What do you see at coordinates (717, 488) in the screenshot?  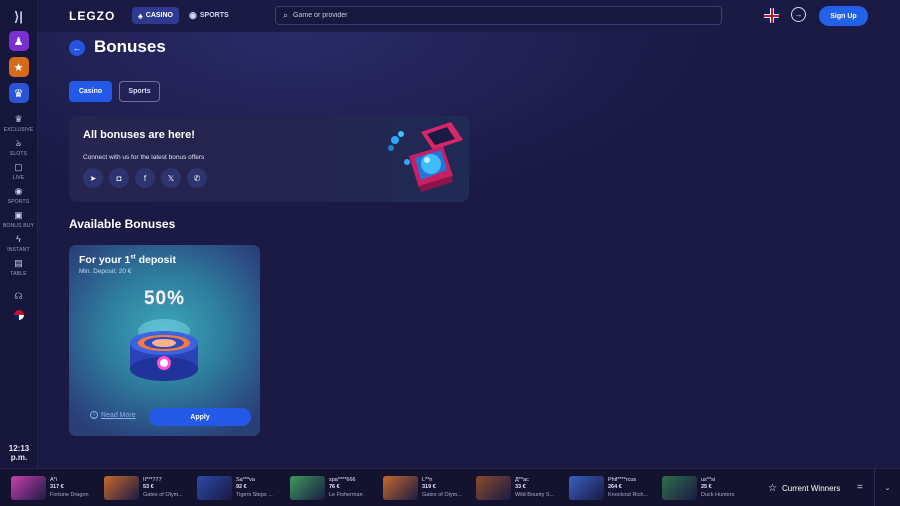 I see `winner-text: us**si 25 € Duck Hunters` at bounding box center [717, 488].